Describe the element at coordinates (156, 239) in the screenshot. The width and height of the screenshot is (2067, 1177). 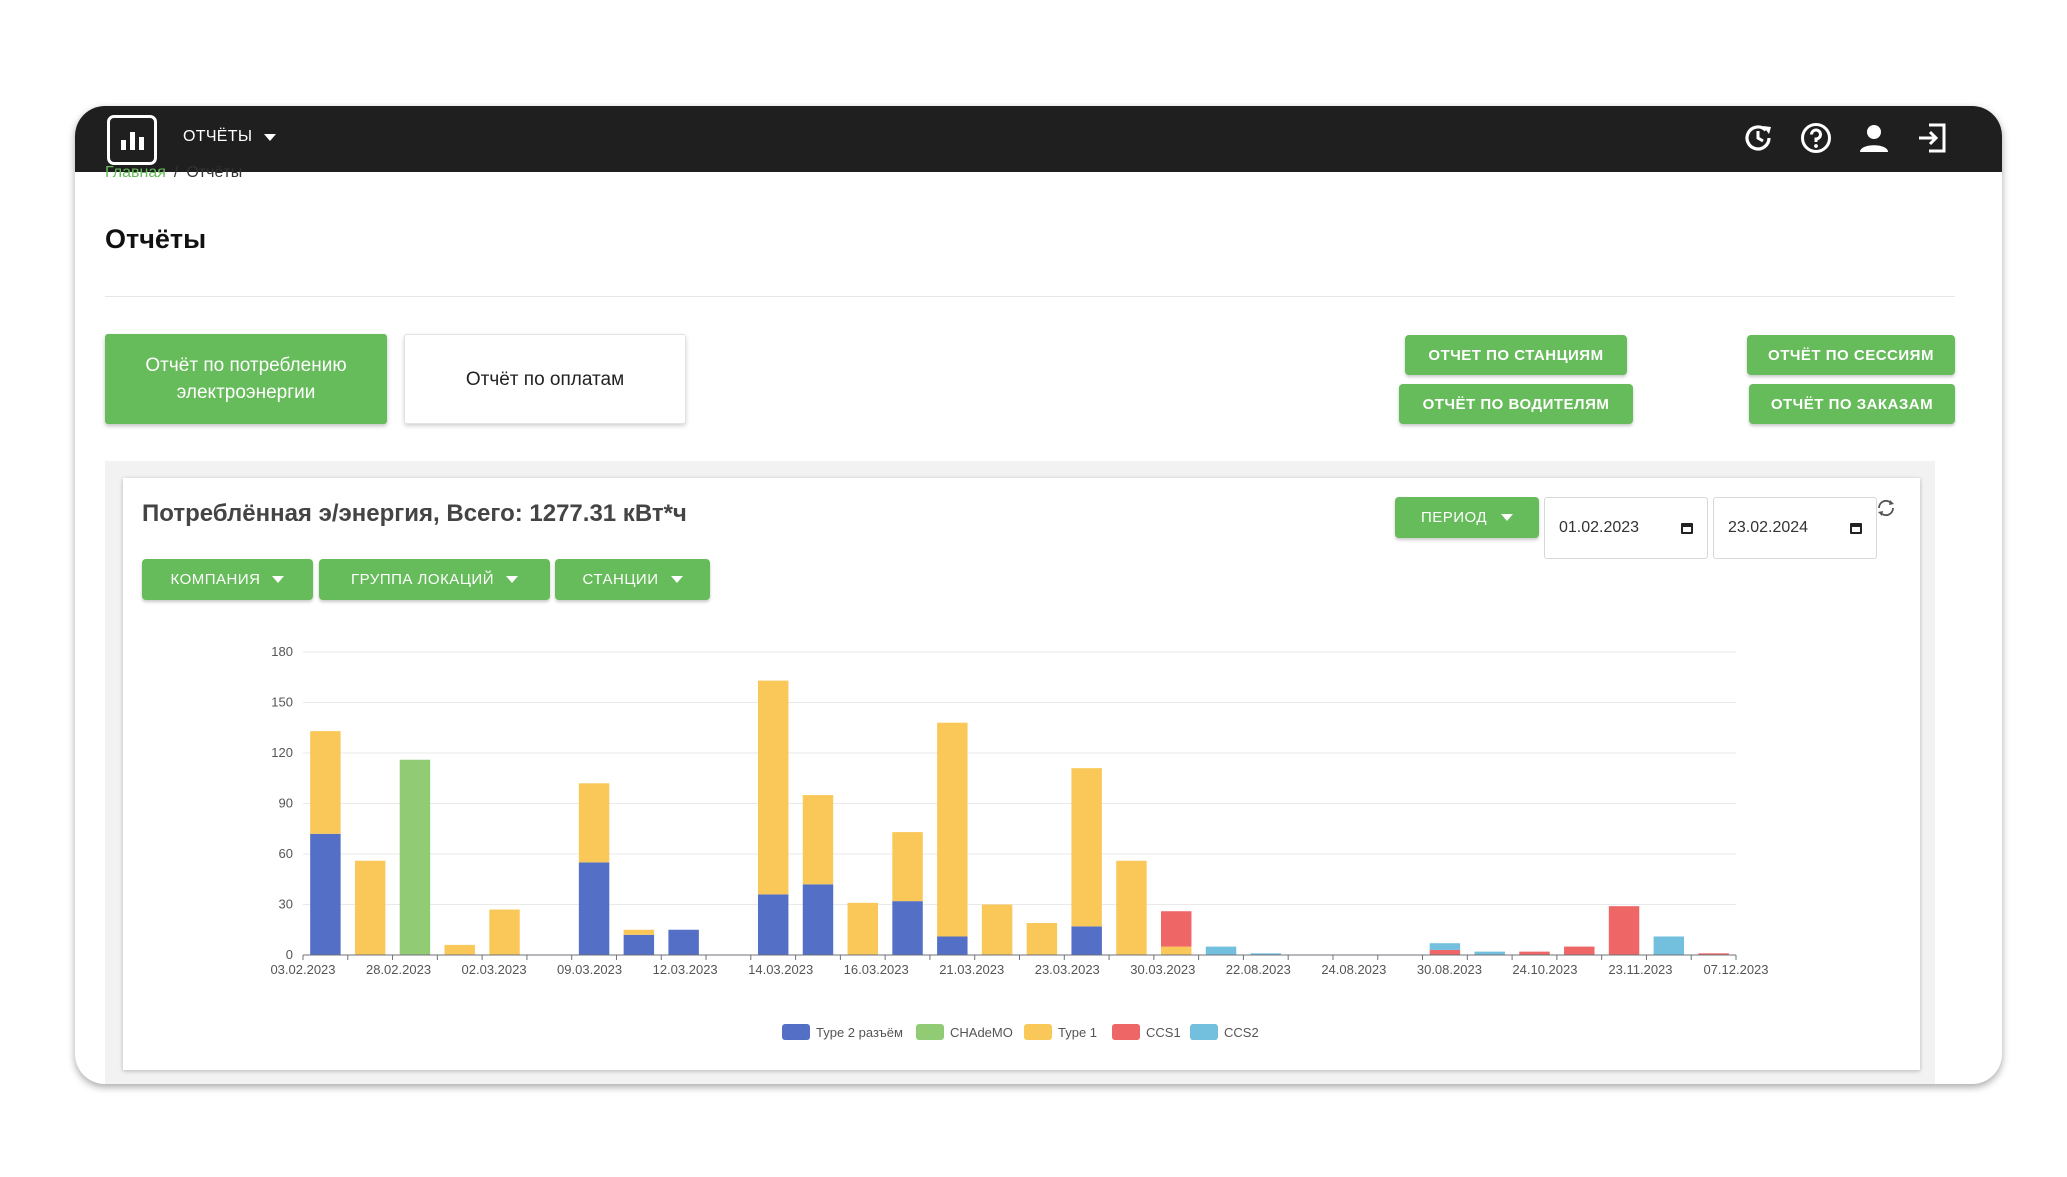
I see `page-title: Отчёты` at that location.